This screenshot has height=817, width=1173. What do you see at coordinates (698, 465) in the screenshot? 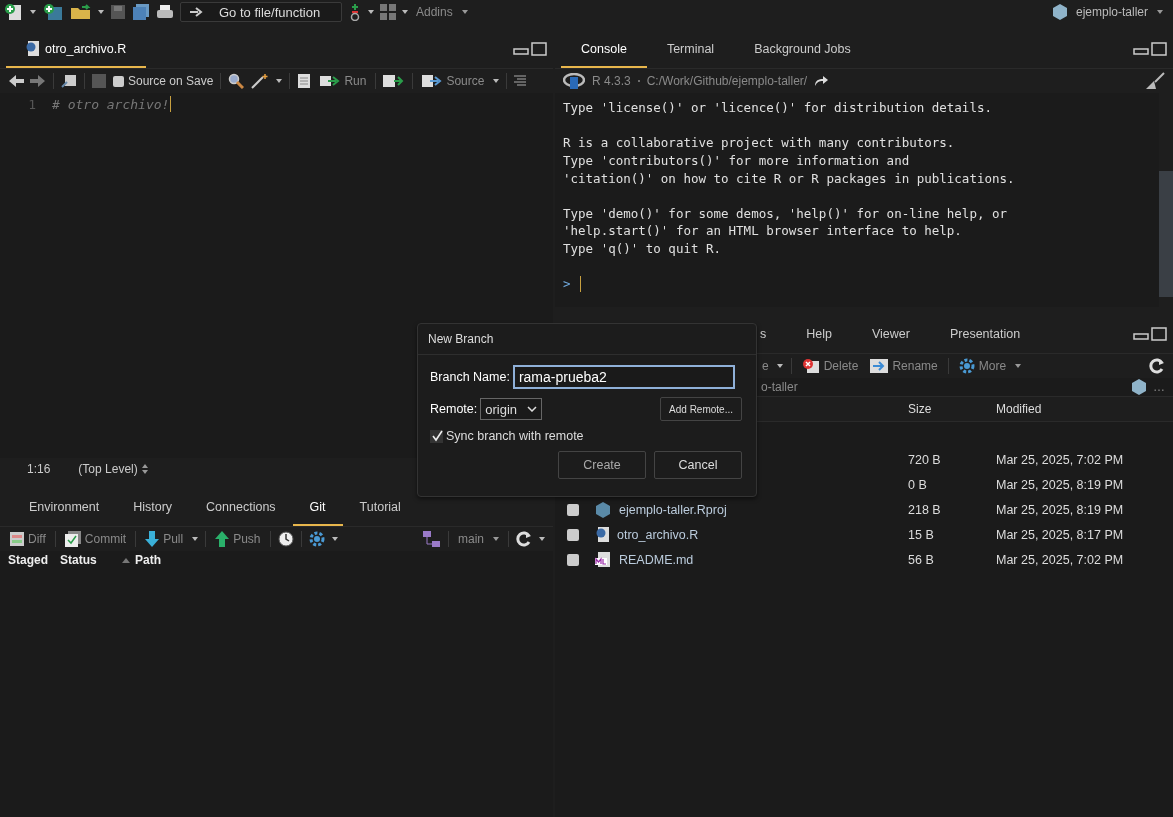
I see `cancel-button: Cancel` at bounding box center [698, 465].